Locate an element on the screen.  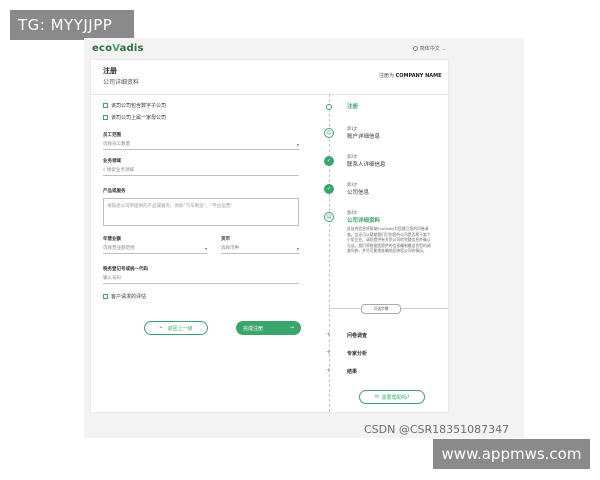
industry-label: 业务领域 is located at coordinates (112, 161).